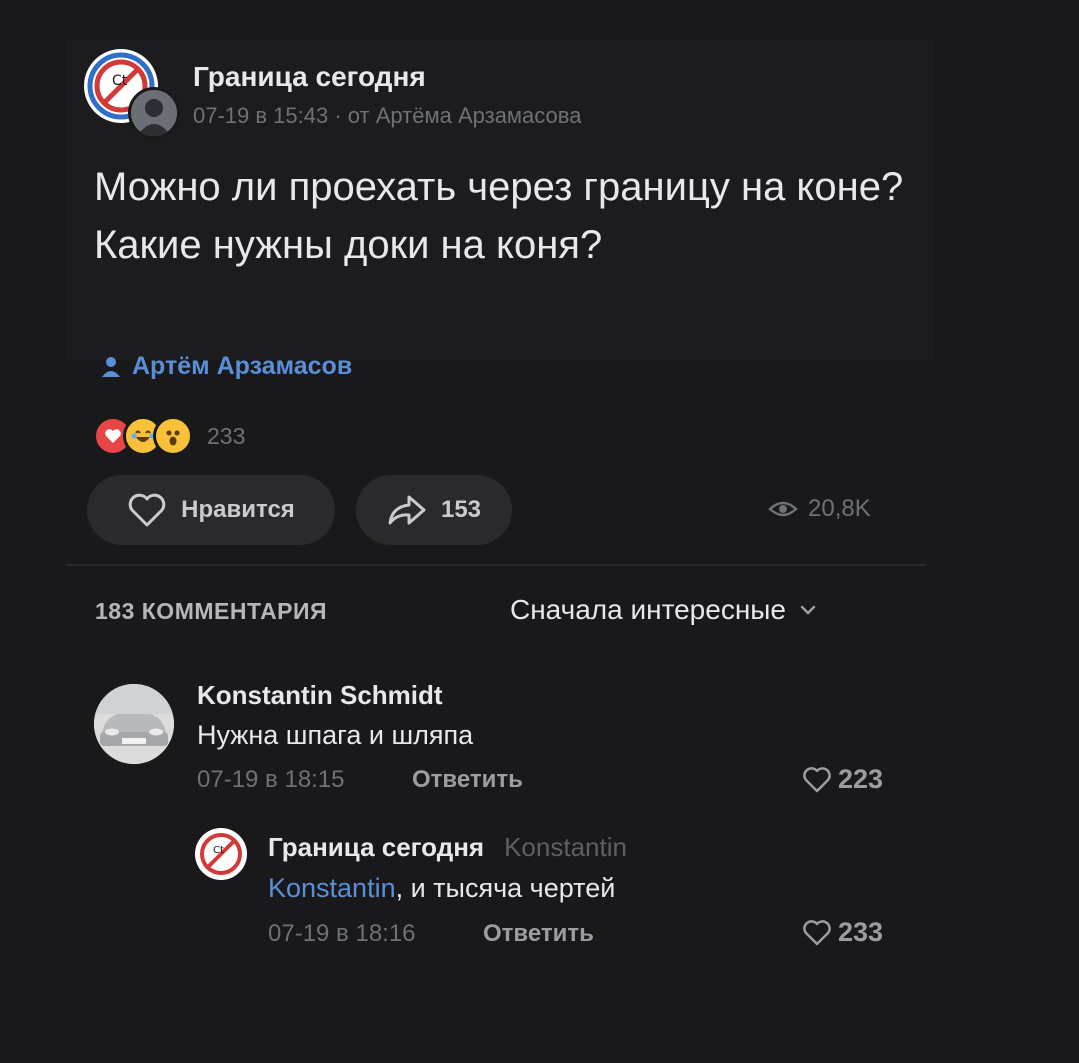 Image resolution: width=1079 pixels, height=1063 pixels. I want to click on views-counter: 20,8K, so click(819, 509).